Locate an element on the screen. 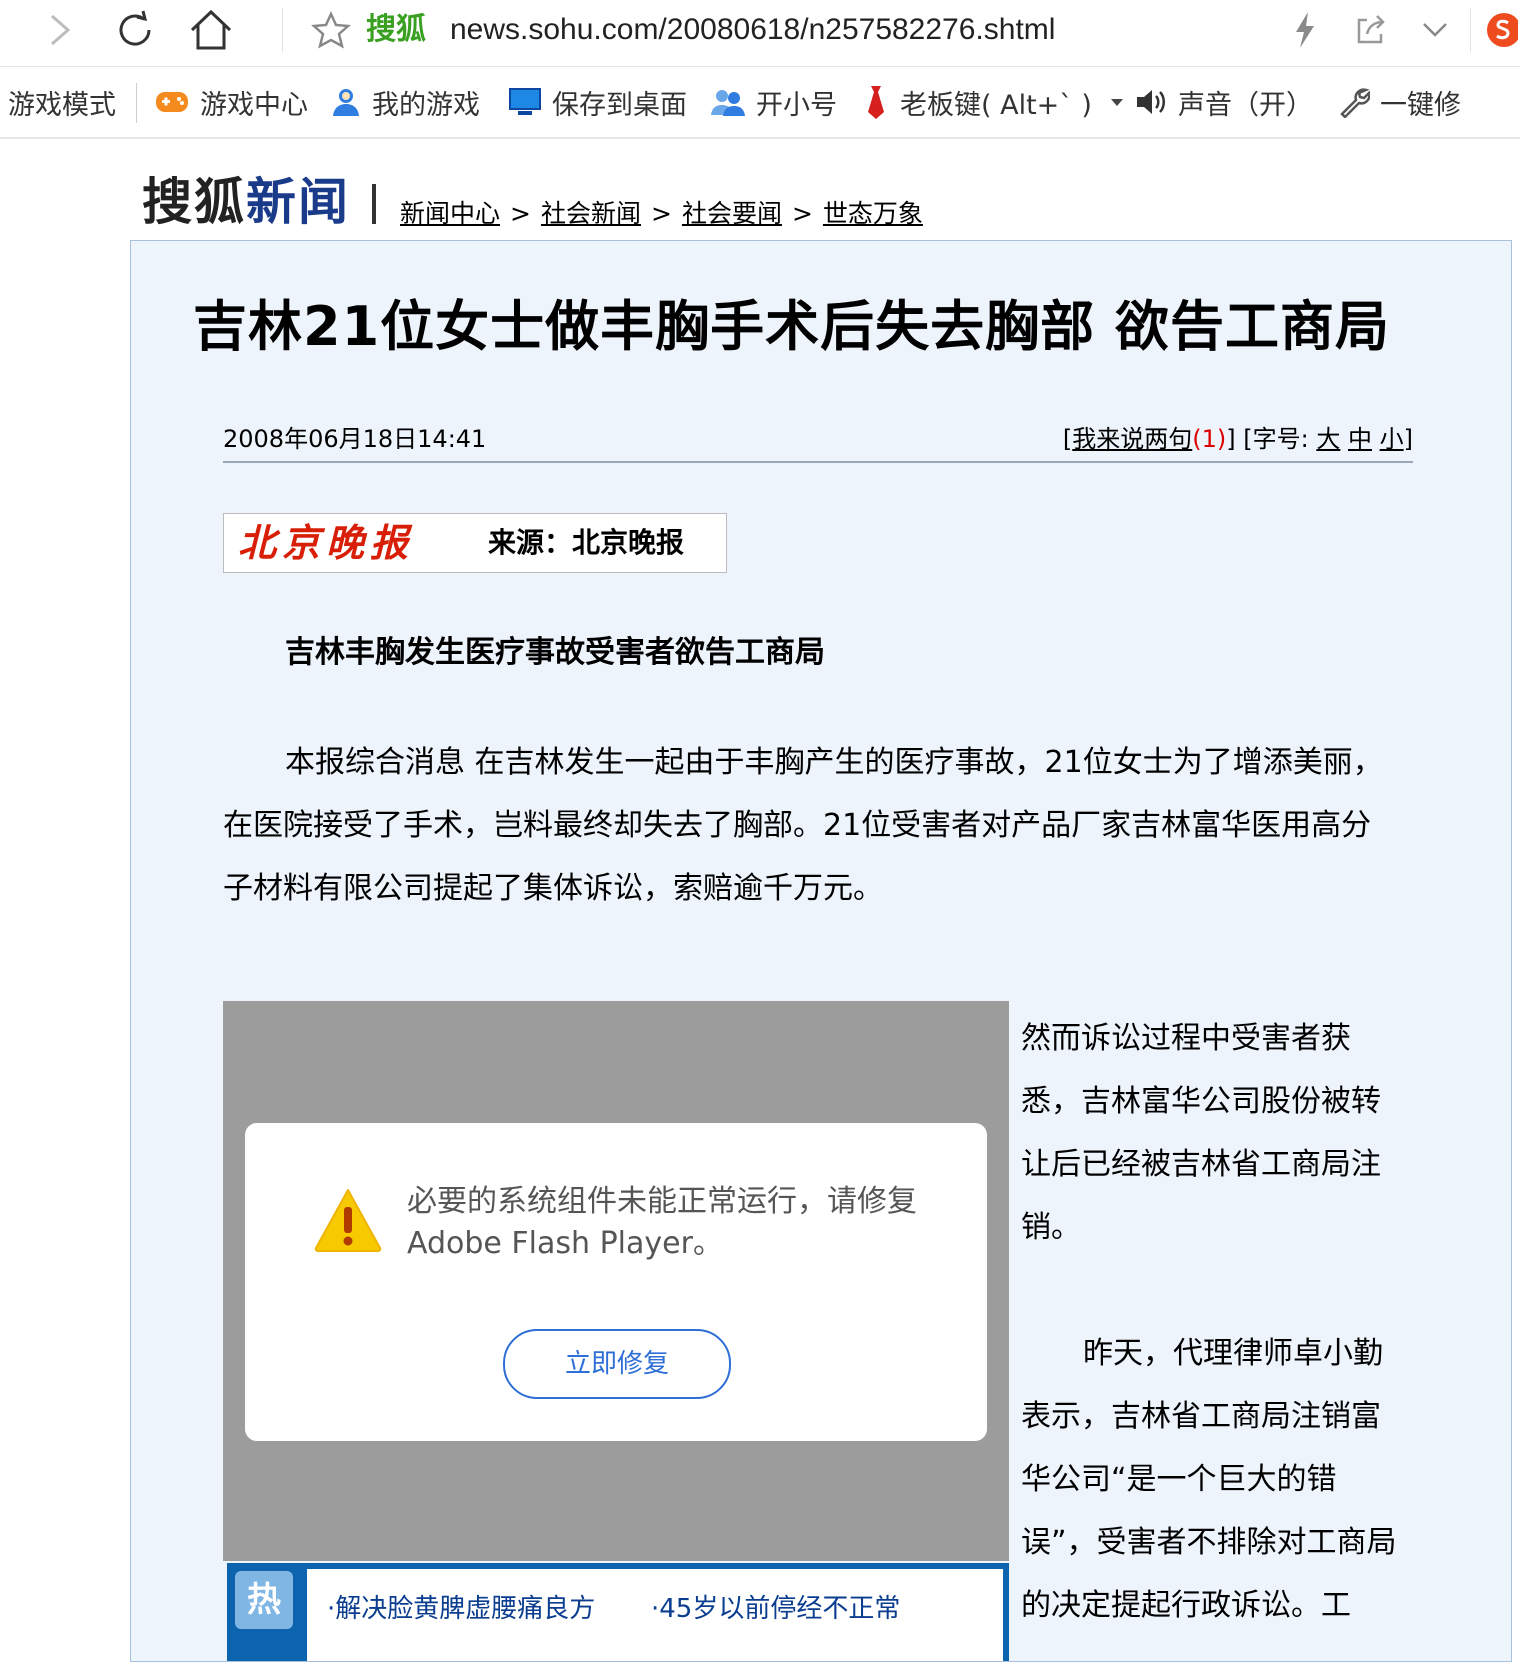 The image size is (1520, 1662). bookmark-label: 老板键( Alt+` ) is located at coordinates (996, 105).